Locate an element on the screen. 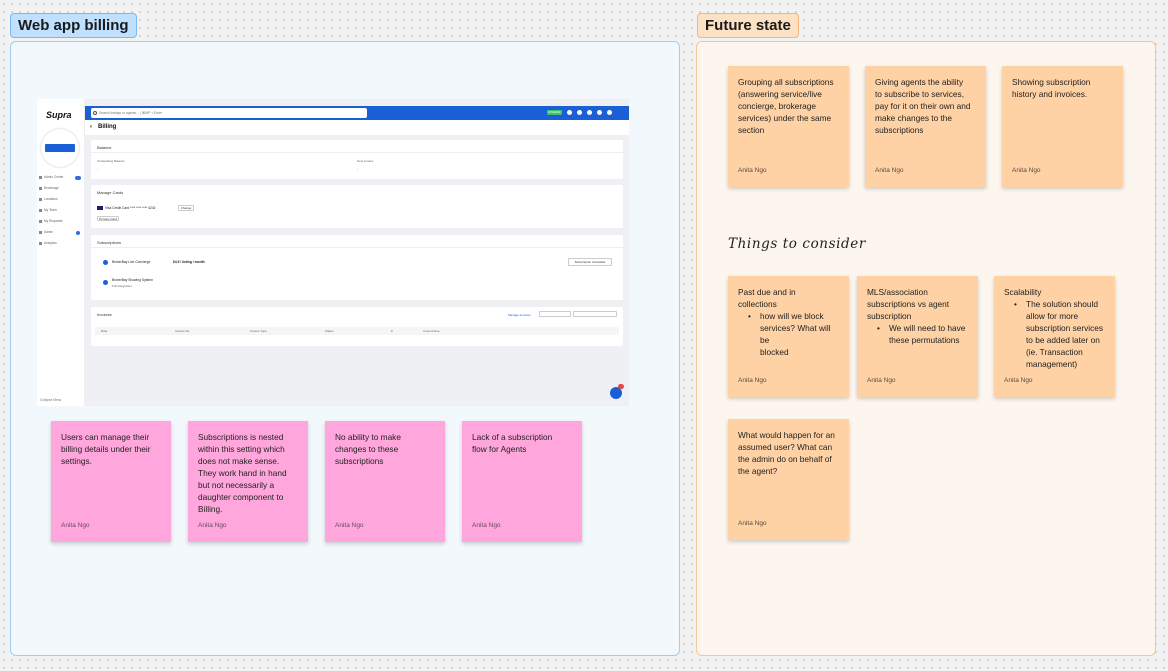  page-header: ‹ Billing is located at coordinates (357, 127).